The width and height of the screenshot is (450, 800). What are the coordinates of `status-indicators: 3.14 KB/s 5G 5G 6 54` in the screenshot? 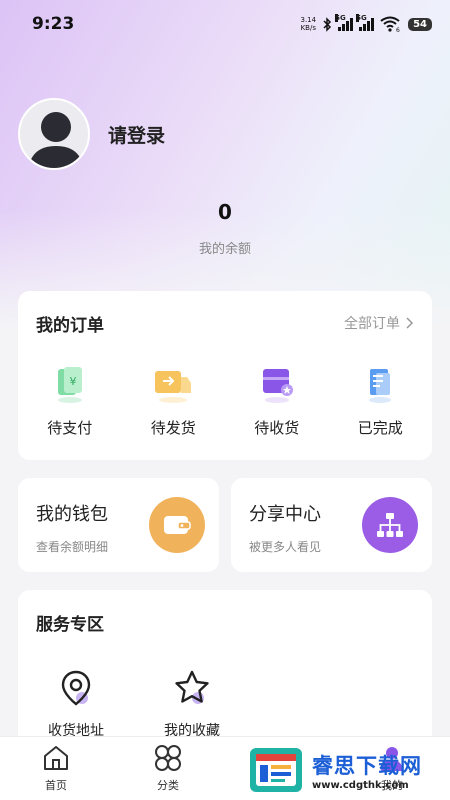 It's located at (366, 23).